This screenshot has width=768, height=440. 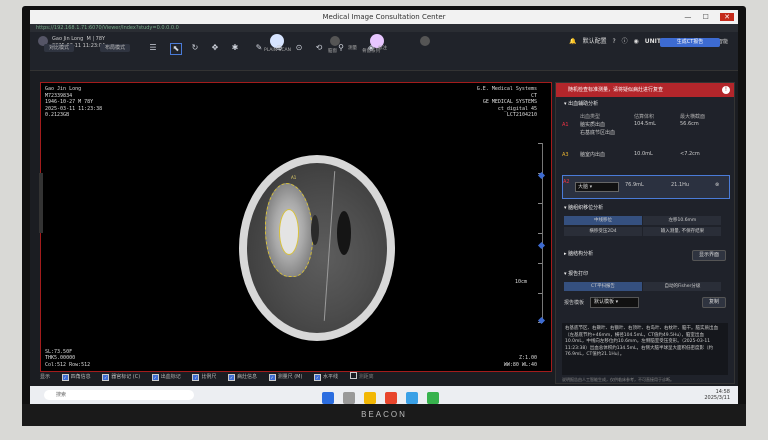 I want to click on edge-icon, so click(x=412, y=398).